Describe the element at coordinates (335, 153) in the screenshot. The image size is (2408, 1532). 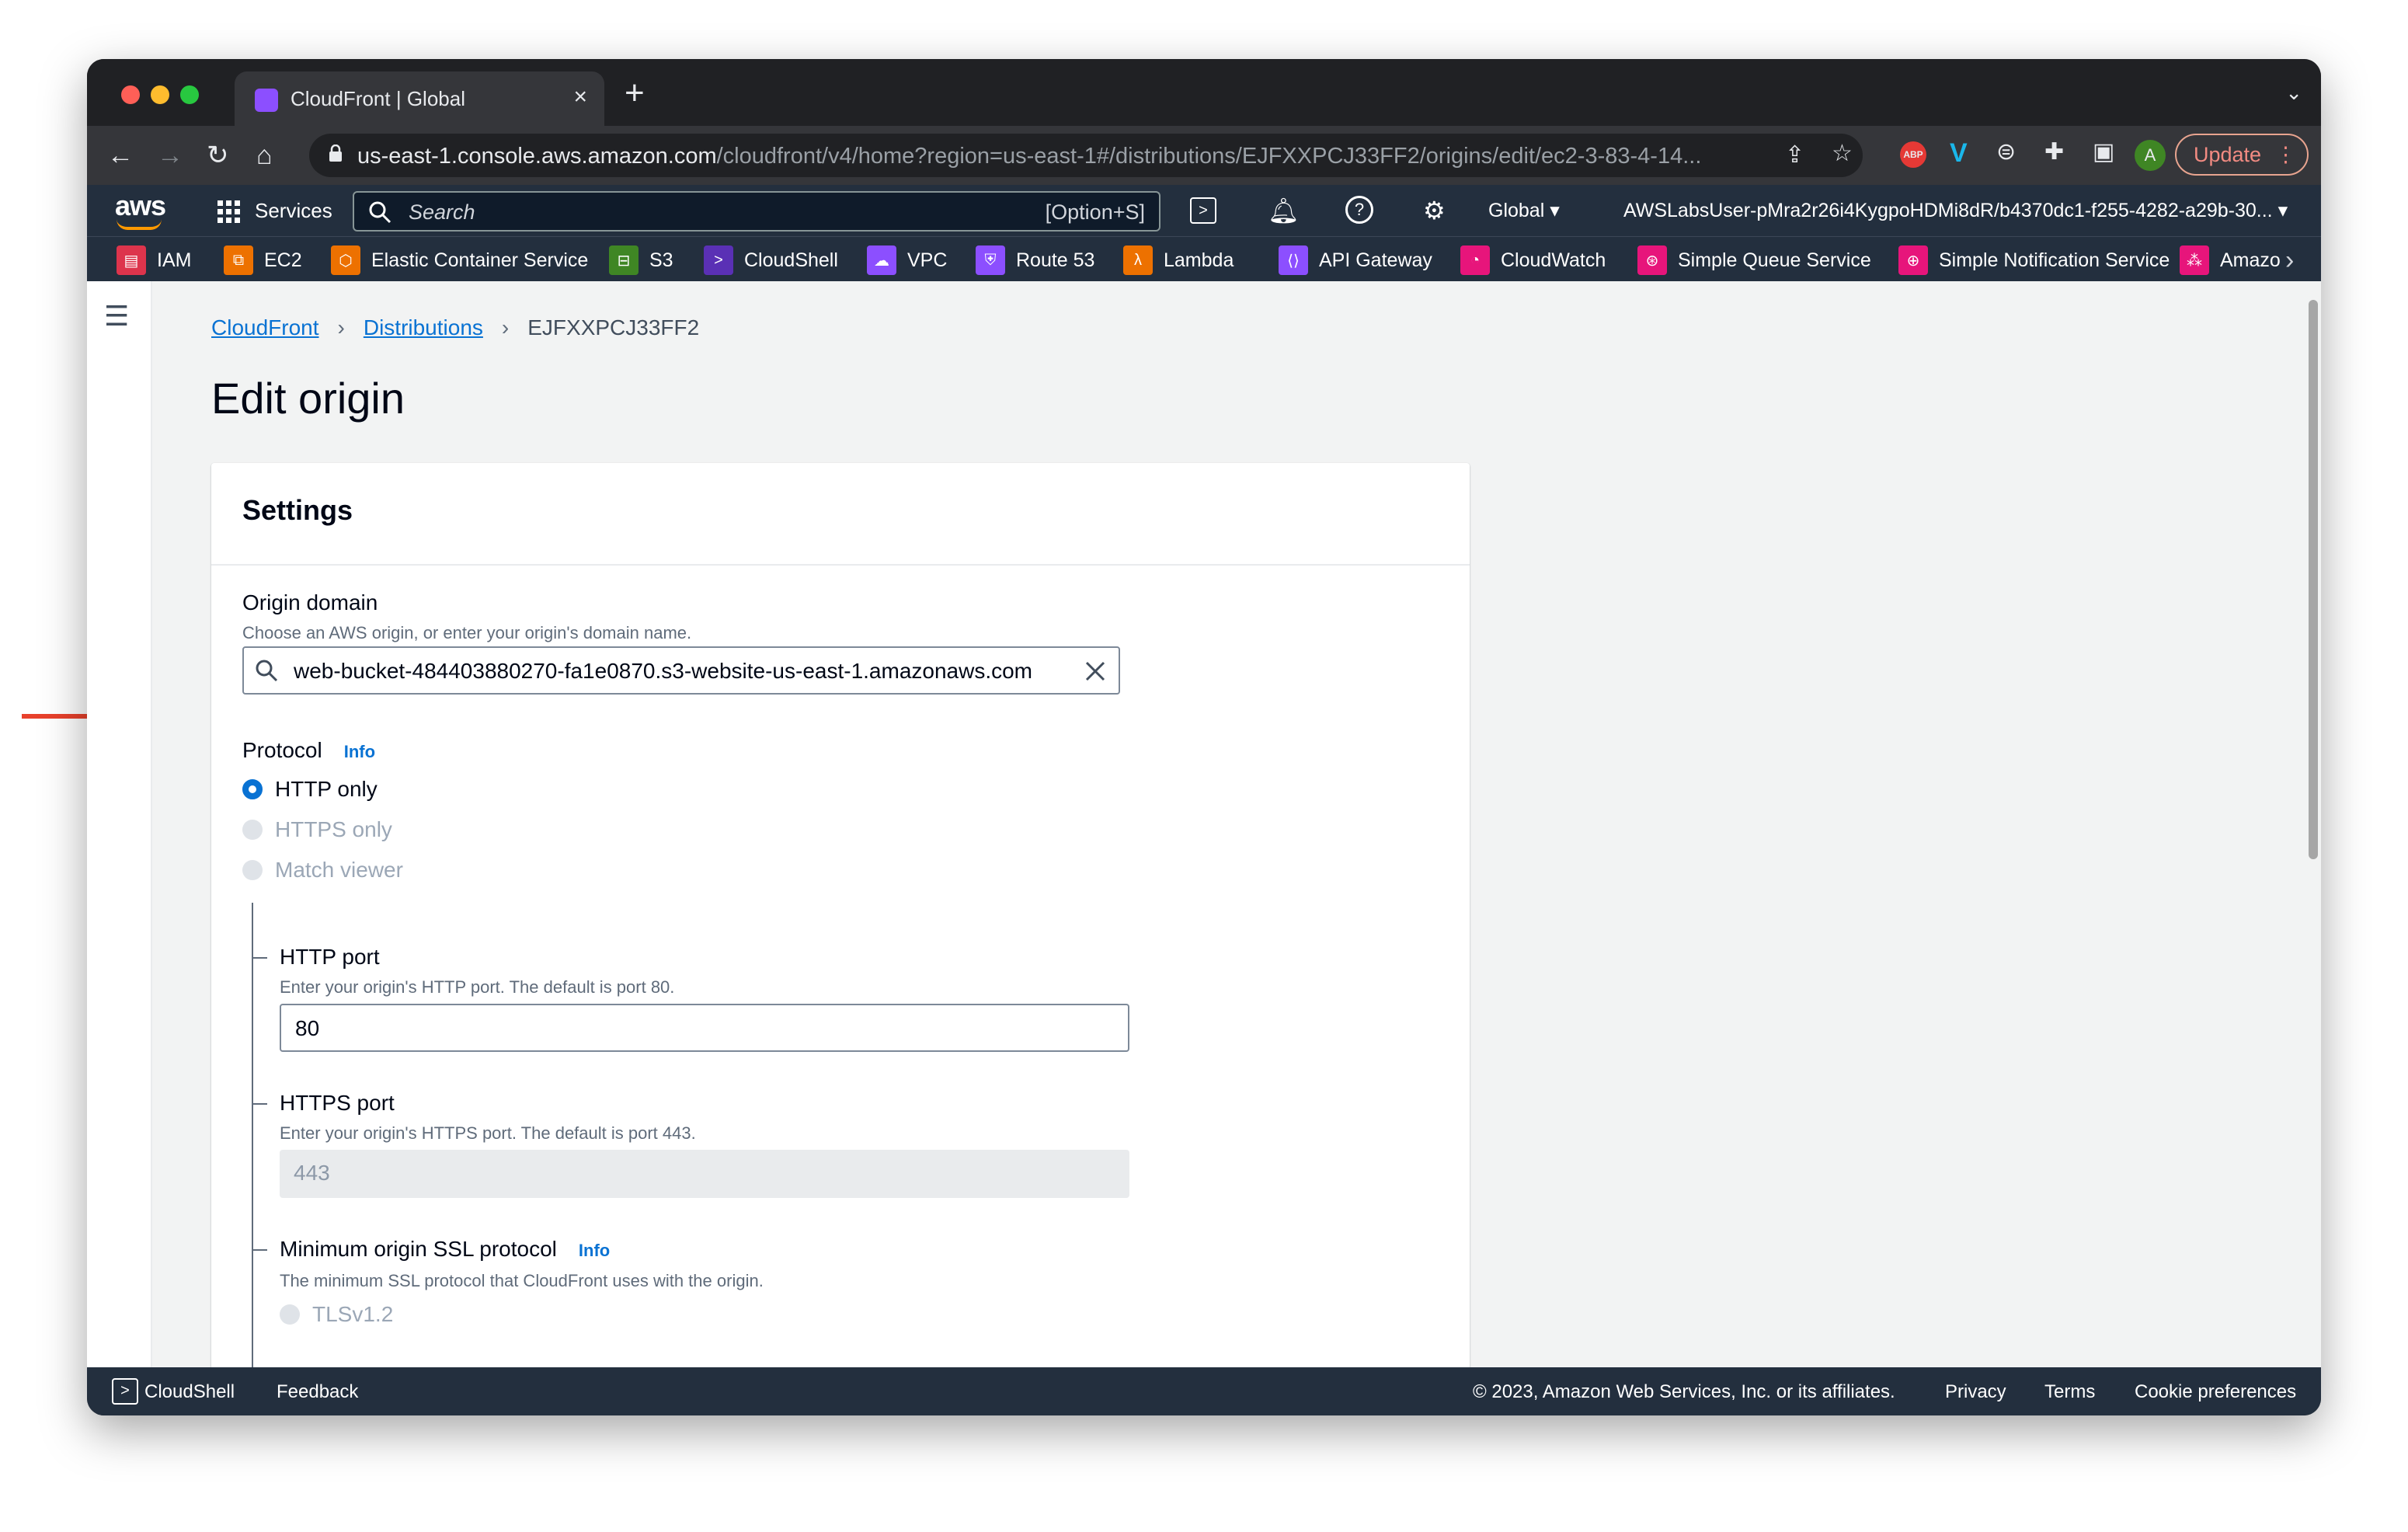
I see `lock-icon` at that location.